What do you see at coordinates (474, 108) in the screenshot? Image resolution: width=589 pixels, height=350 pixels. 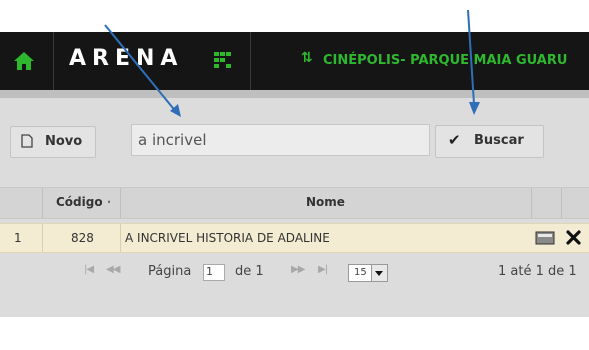 I see `annotation-arrowhead-buscar` at bounding box center [474, 108].